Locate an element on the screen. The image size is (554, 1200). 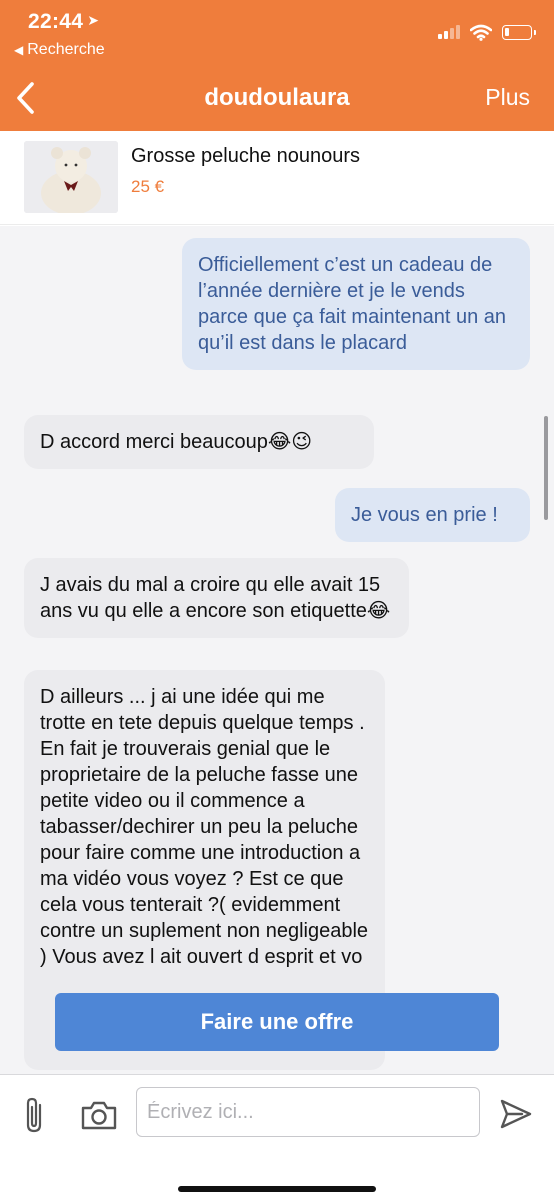
location-arrow-icon: ➤ is located at coordinates (93, 20).